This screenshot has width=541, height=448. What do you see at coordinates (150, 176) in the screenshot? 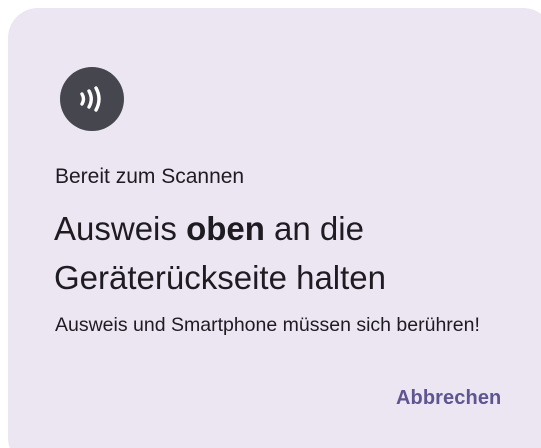
I see `scan-status-label: Bereit zum Scannen` at bounding box center [150, 176].